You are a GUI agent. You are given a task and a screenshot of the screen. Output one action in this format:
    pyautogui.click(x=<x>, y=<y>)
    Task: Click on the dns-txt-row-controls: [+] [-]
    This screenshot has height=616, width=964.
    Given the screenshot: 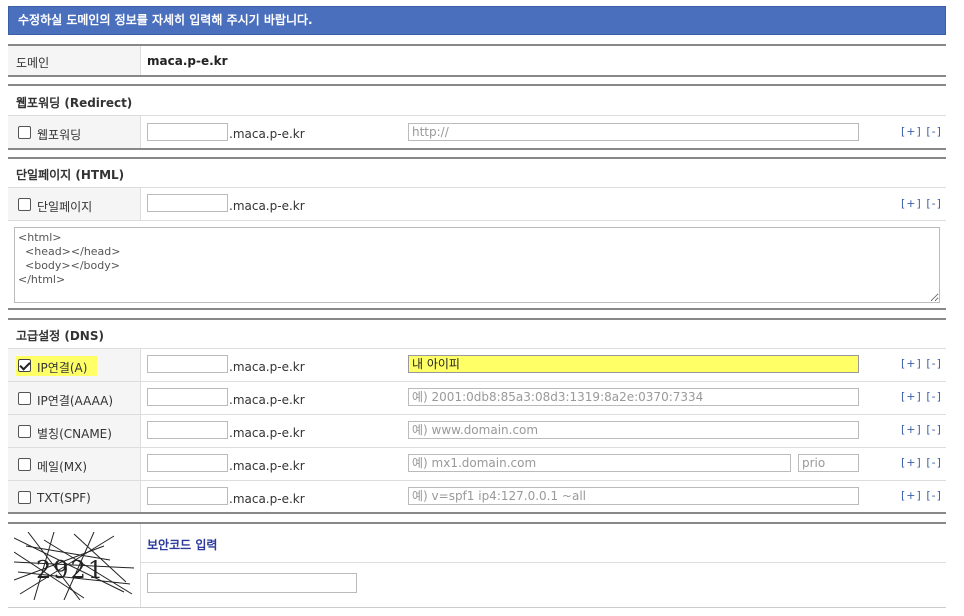 What is the action you would take?
    pyautogui.click(x=921, y=495)
    